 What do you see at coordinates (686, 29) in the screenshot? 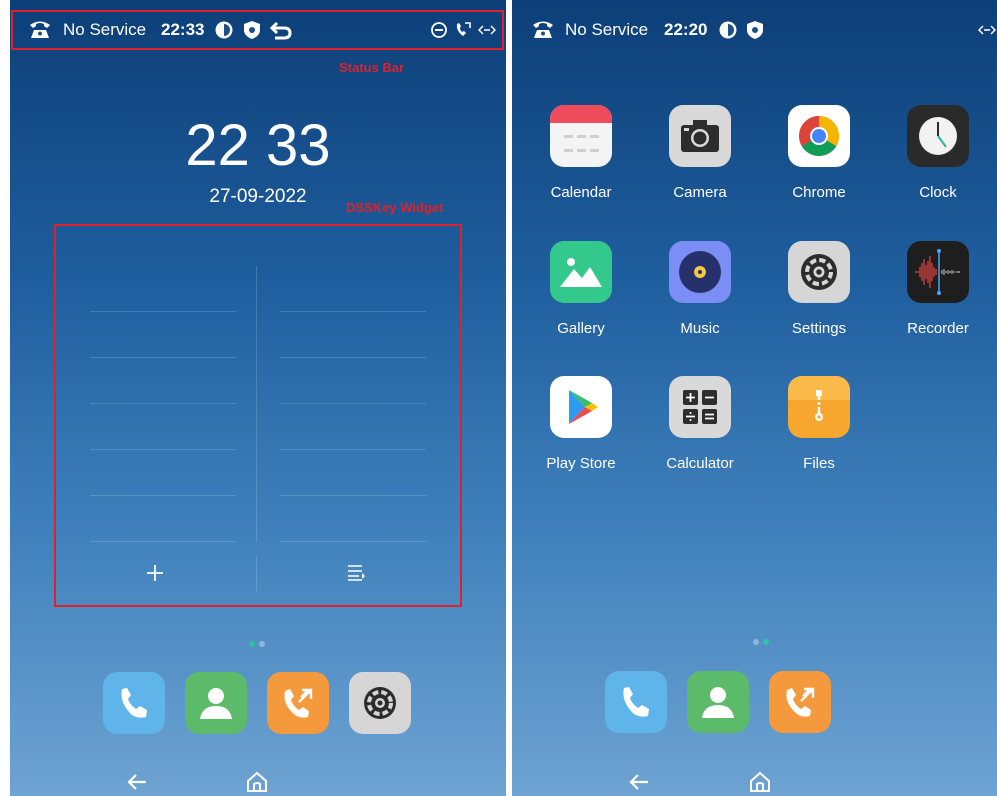
I see `status-time: 22:20` at bounding box center [686, 29].